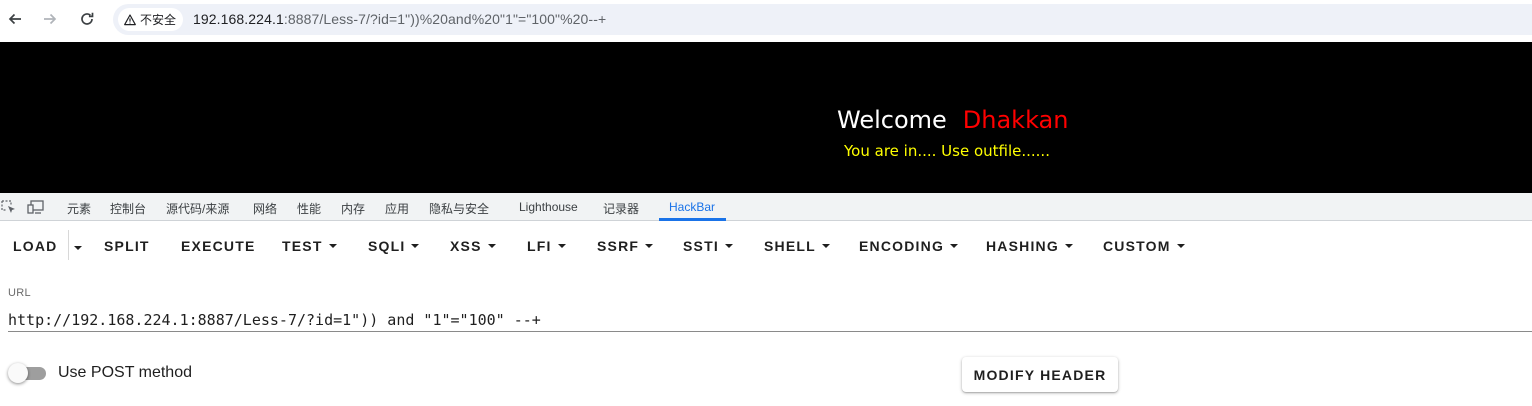  I want to click on test-label: TEST, so click(302, 246).